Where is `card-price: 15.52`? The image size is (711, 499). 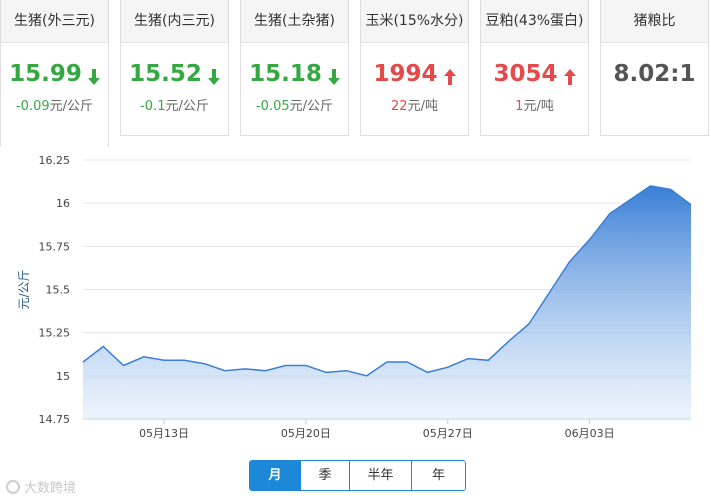 card-price: 15.52 is located at coordinates (165, 74).